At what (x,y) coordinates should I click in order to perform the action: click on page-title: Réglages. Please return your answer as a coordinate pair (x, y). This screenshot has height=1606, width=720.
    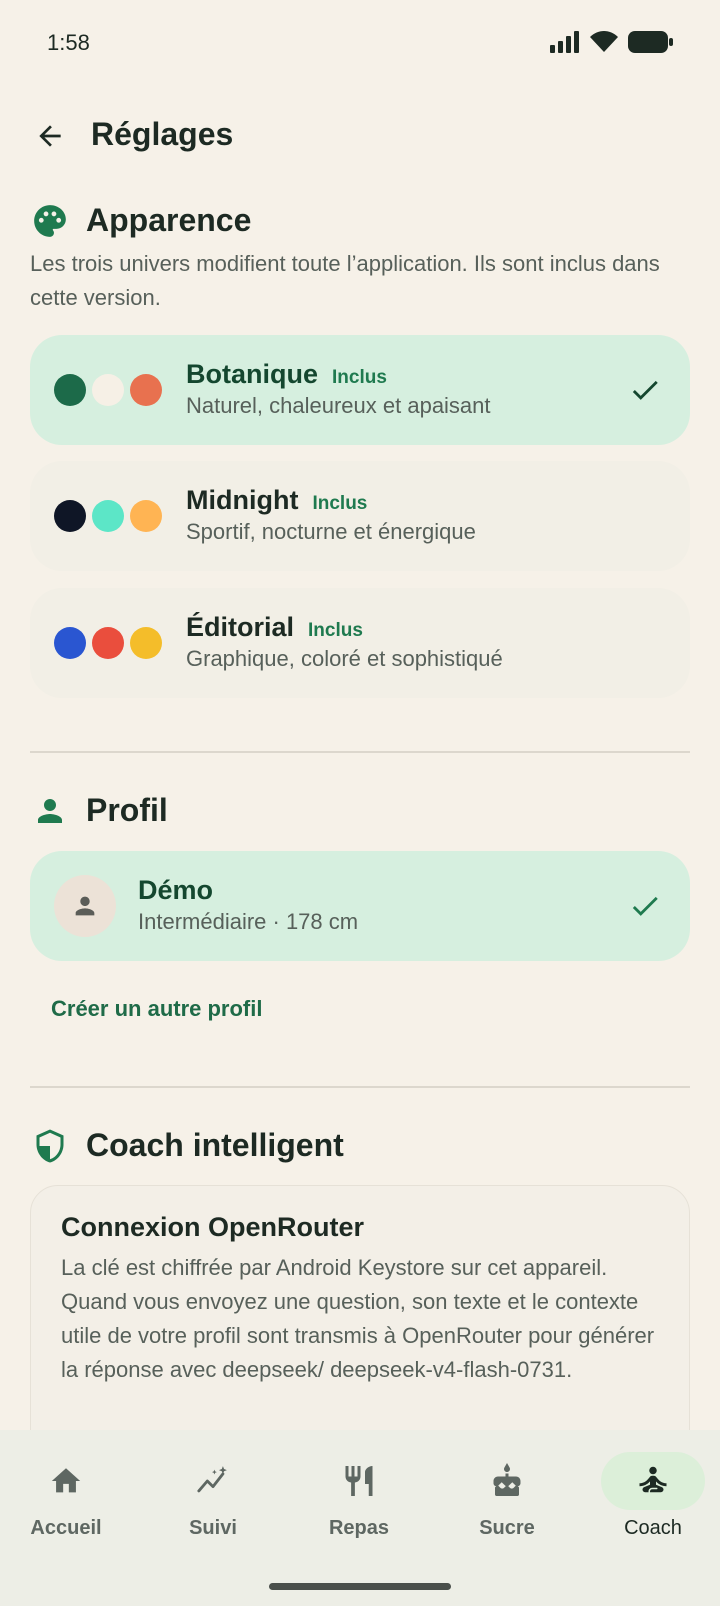
    Looking at the image, I should click on (162, 134).